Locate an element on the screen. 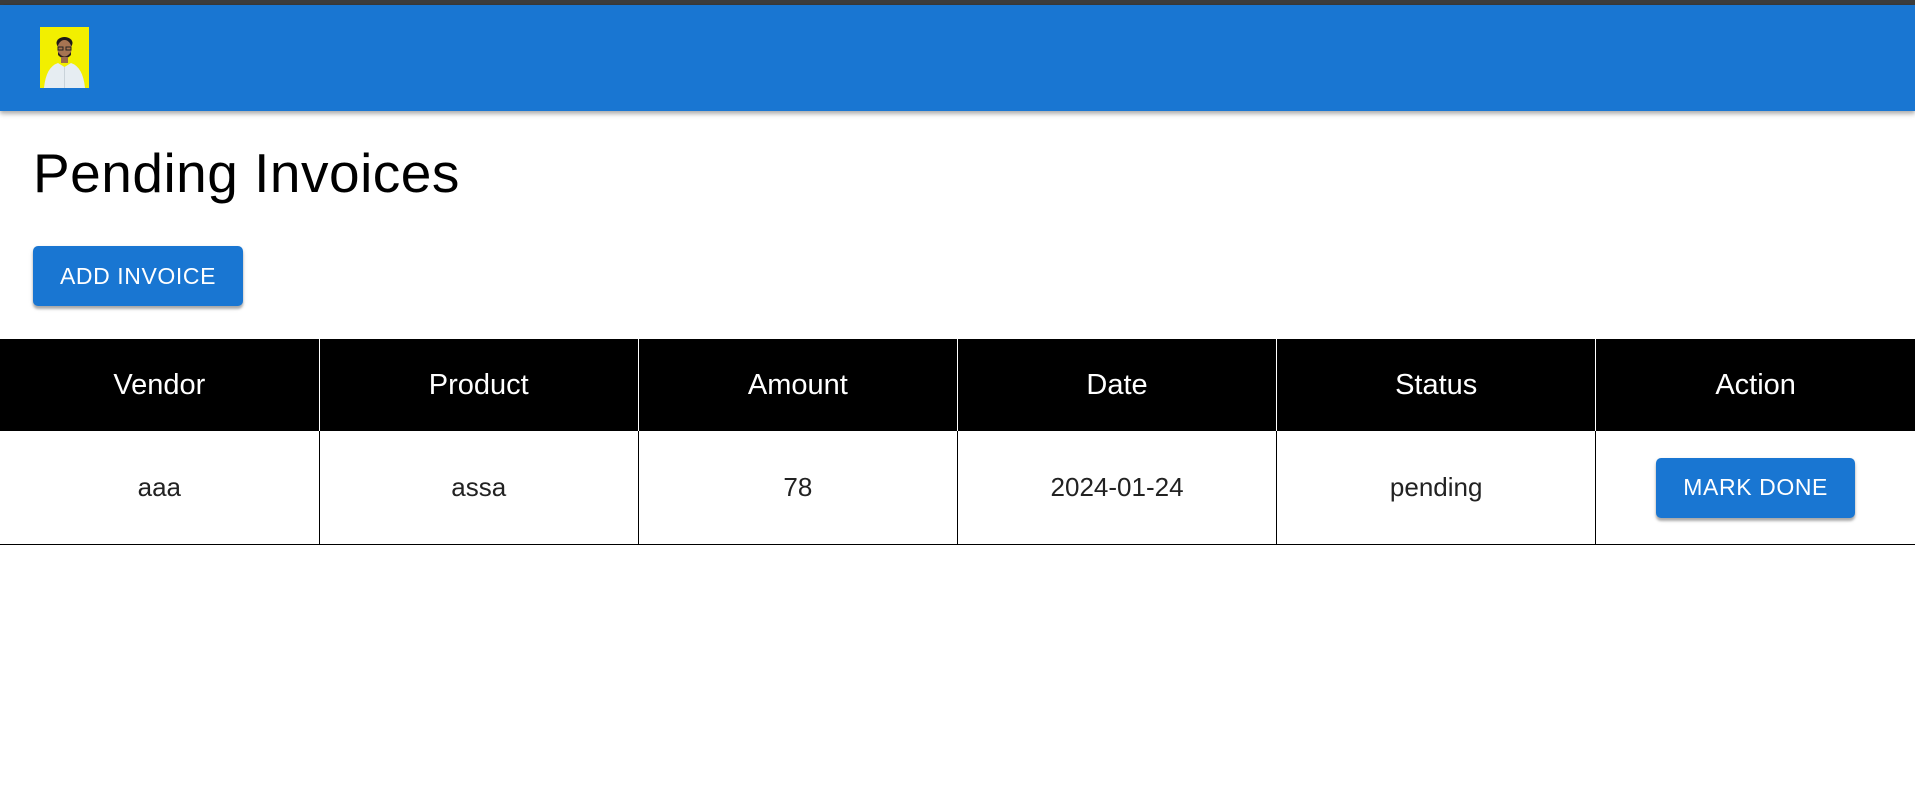  avatar is located at coordinates (64, 57).